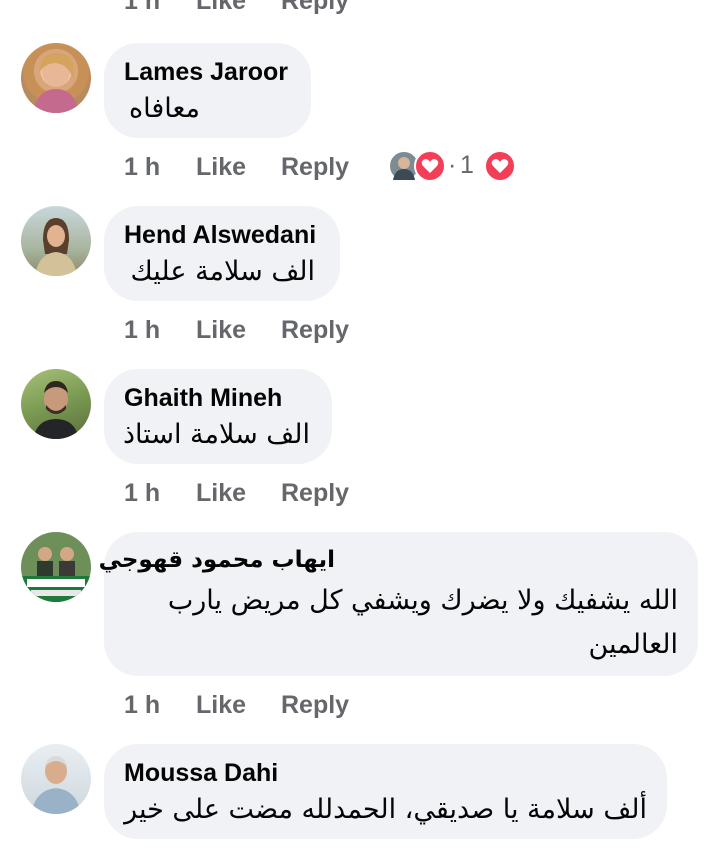 This screenshot has width=720, height=852. I want to click on comment-text: الف سلامة استاذ, so click(216, 434).